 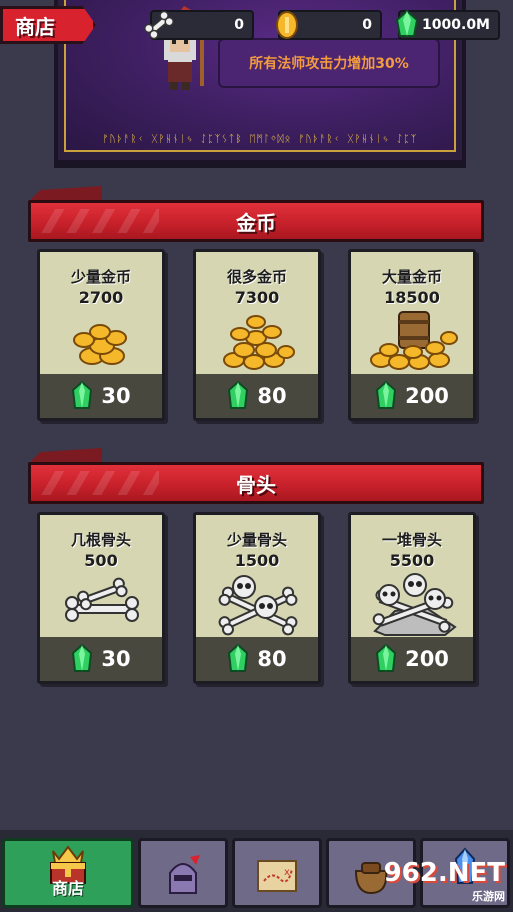 What do you see at coordinates (367, 25) in the screenshot?
I see `coins-count: 0` at bounding box center [367, 25].